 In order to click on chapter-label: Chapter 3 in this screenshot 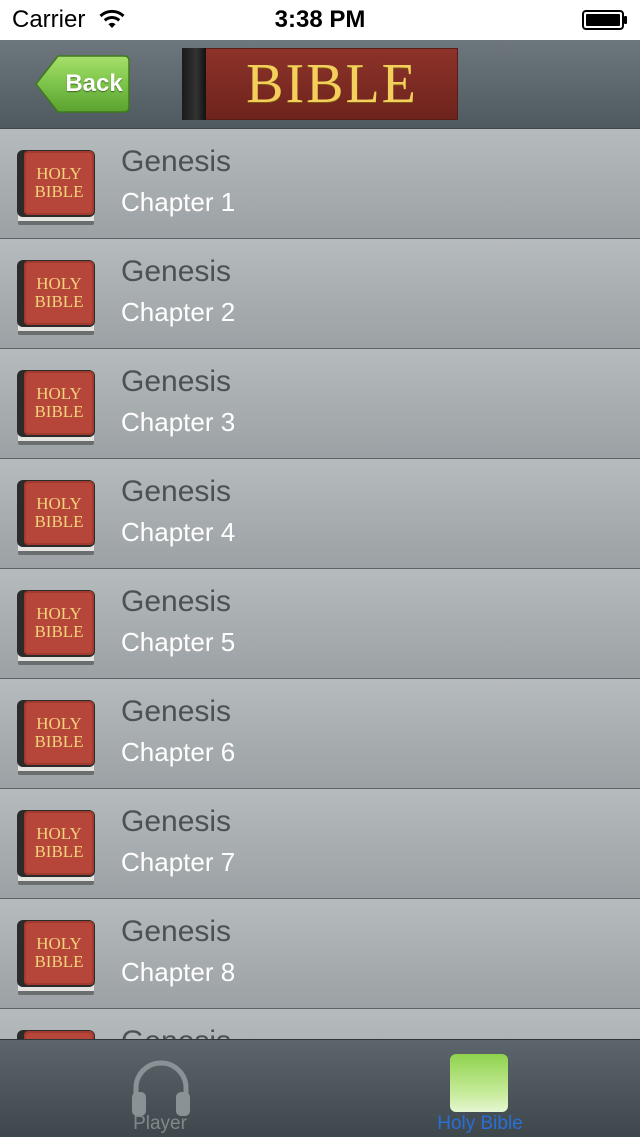, I will do `click(178, 422)`.